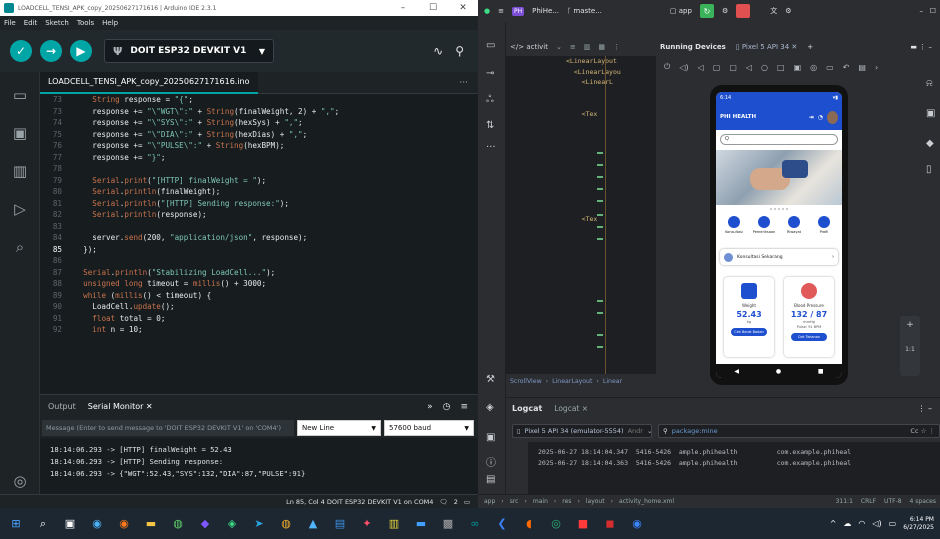 The height and width of the screenshot is (539, 940). I want to click on commit-icon: ⊸, so click(490, 73).